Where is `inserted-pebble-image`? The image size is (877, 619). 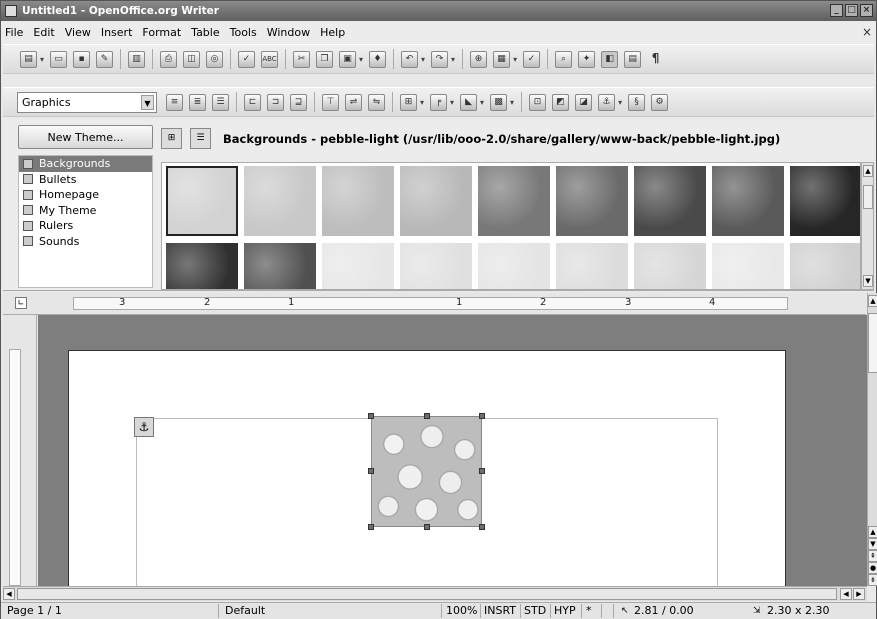
inserted-pebble-image is located at coordinates (426, 471).